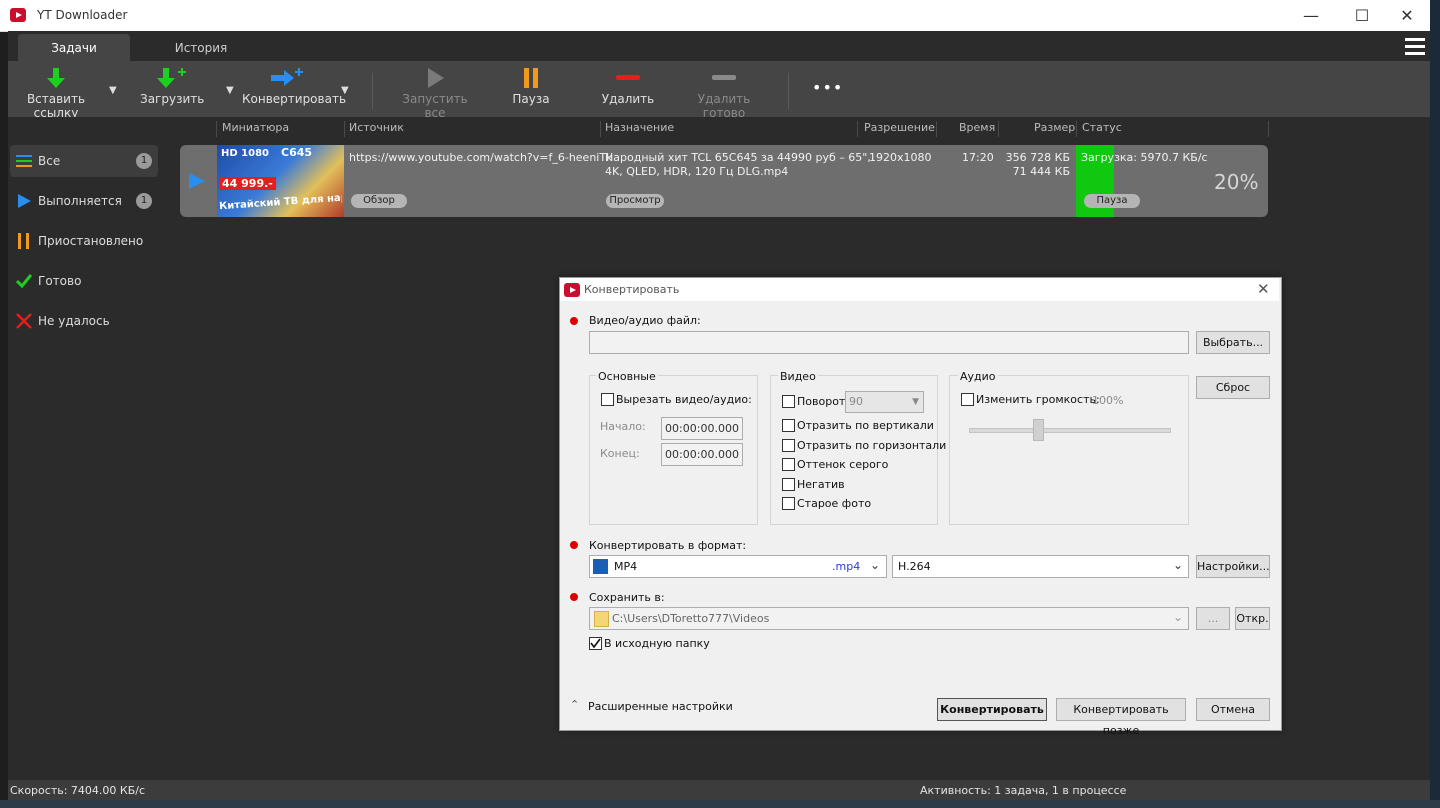 The image size is (1440, 808). I want to click on rotate-label: Поворот:, so click(823, 401).